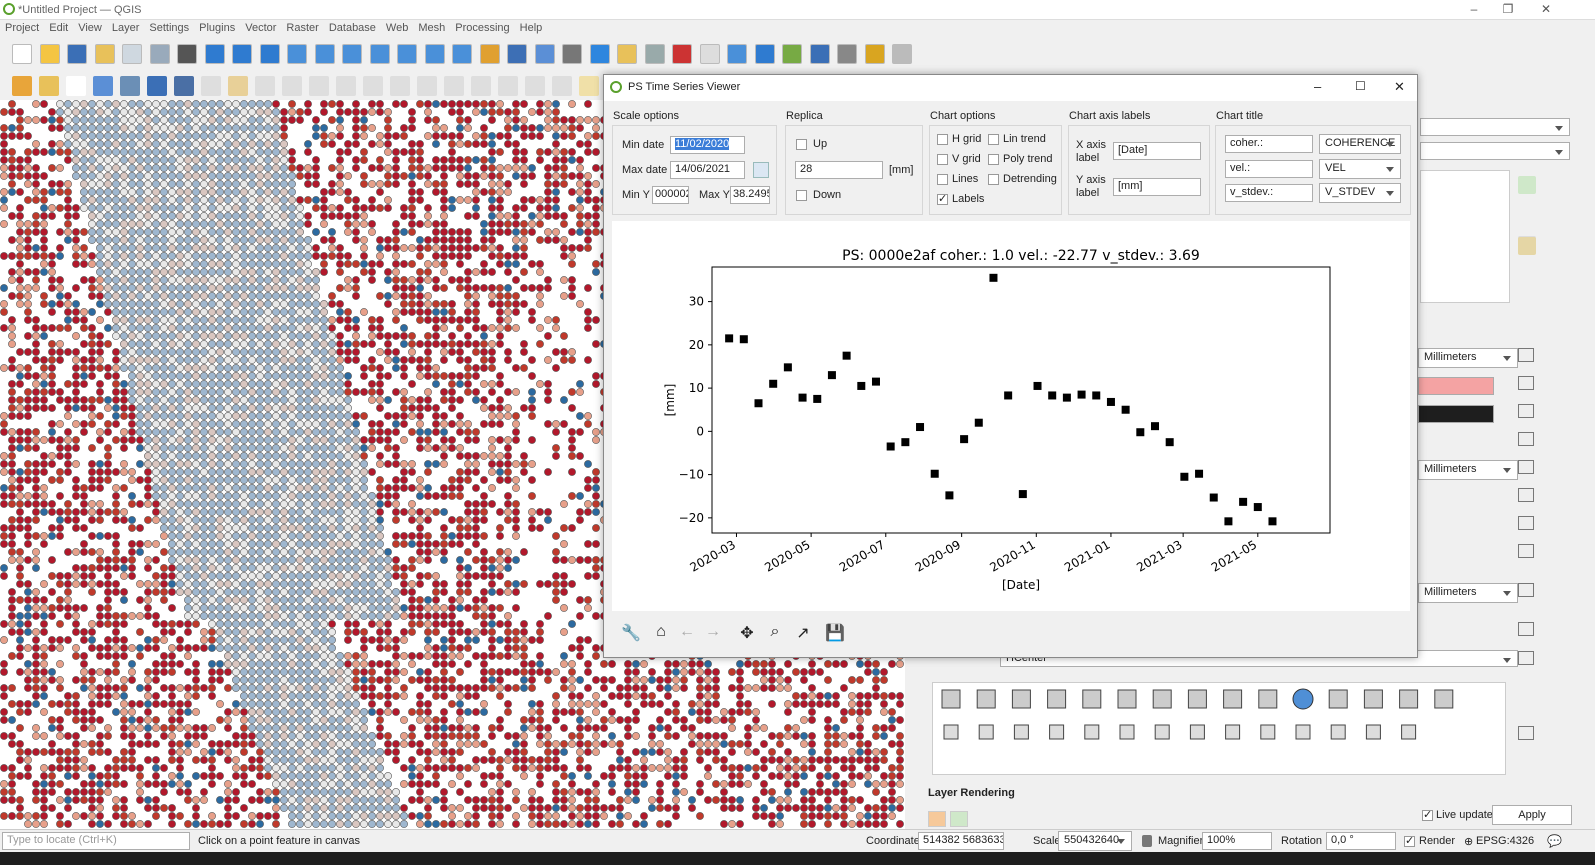  I want to click on edit-tool-15-icon, so click(427, 86).